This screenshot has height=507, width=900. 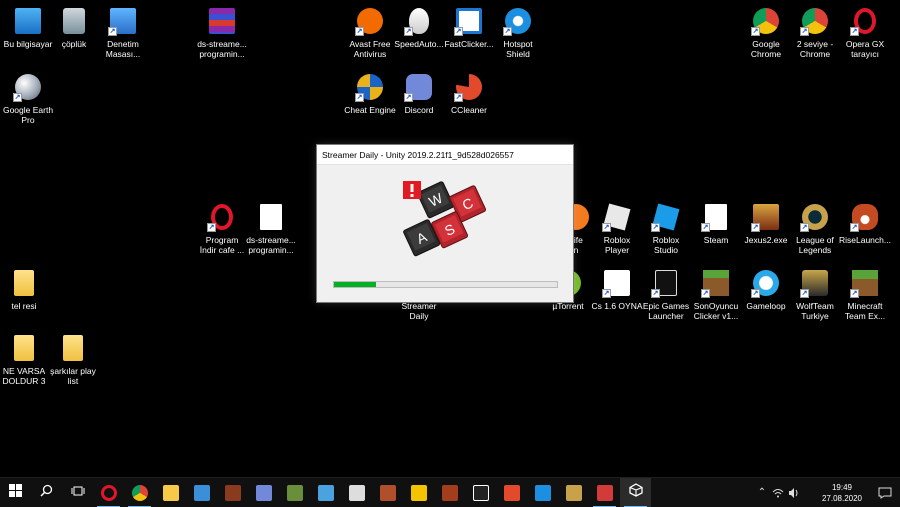 I want to click on desktop-icon-discord: ↗ Discord, so click(x=419, y=103).